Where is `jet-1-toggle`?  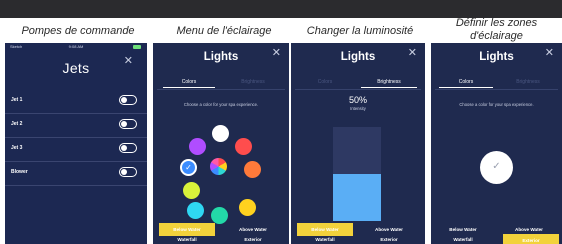 jet-1-toggle is located at coordinates (128, 100).